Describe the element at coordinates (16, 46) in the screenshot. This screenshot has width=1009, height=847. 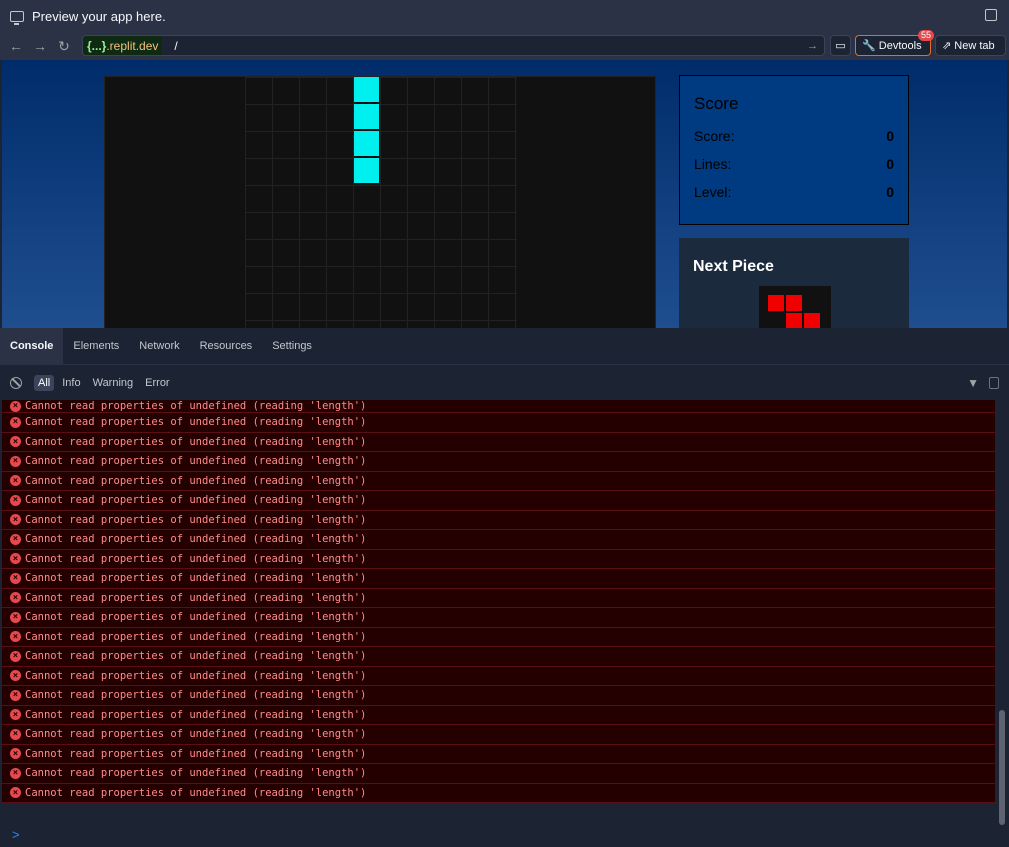
I see `back-icon: ←` at that location.